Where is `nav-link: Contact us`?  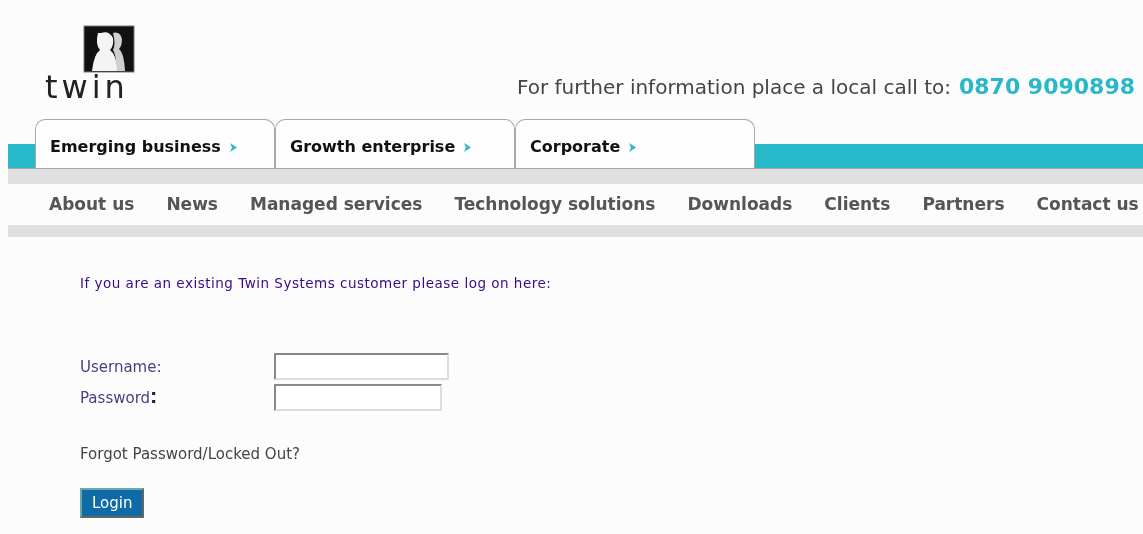 nav-link: Contact us is located at coordinates (1087, 204).